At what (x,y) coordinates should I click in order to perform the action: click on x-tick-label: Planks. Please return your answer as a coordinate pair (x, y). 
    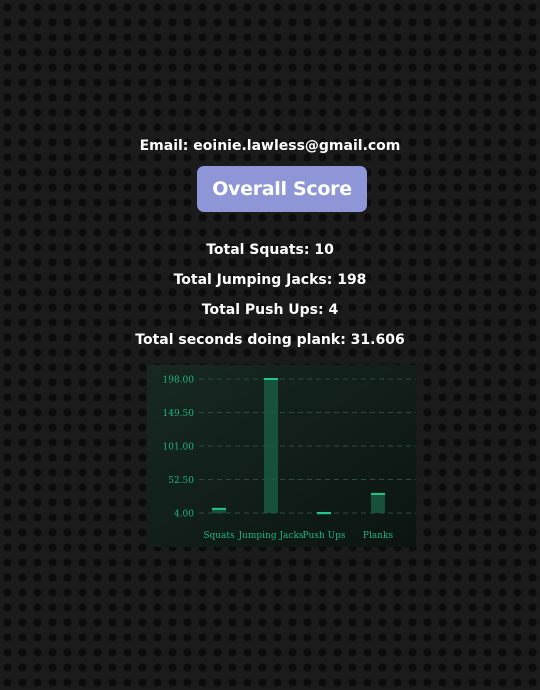
    Looking at the image, I should click on (378, 536).